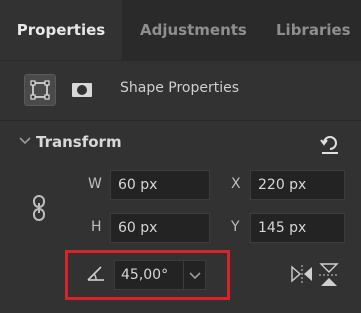 This screenshot has height=313, width=361. Describe the element at coordinates (180, 60) in the screenshot. I see `tab-divider` at that location.